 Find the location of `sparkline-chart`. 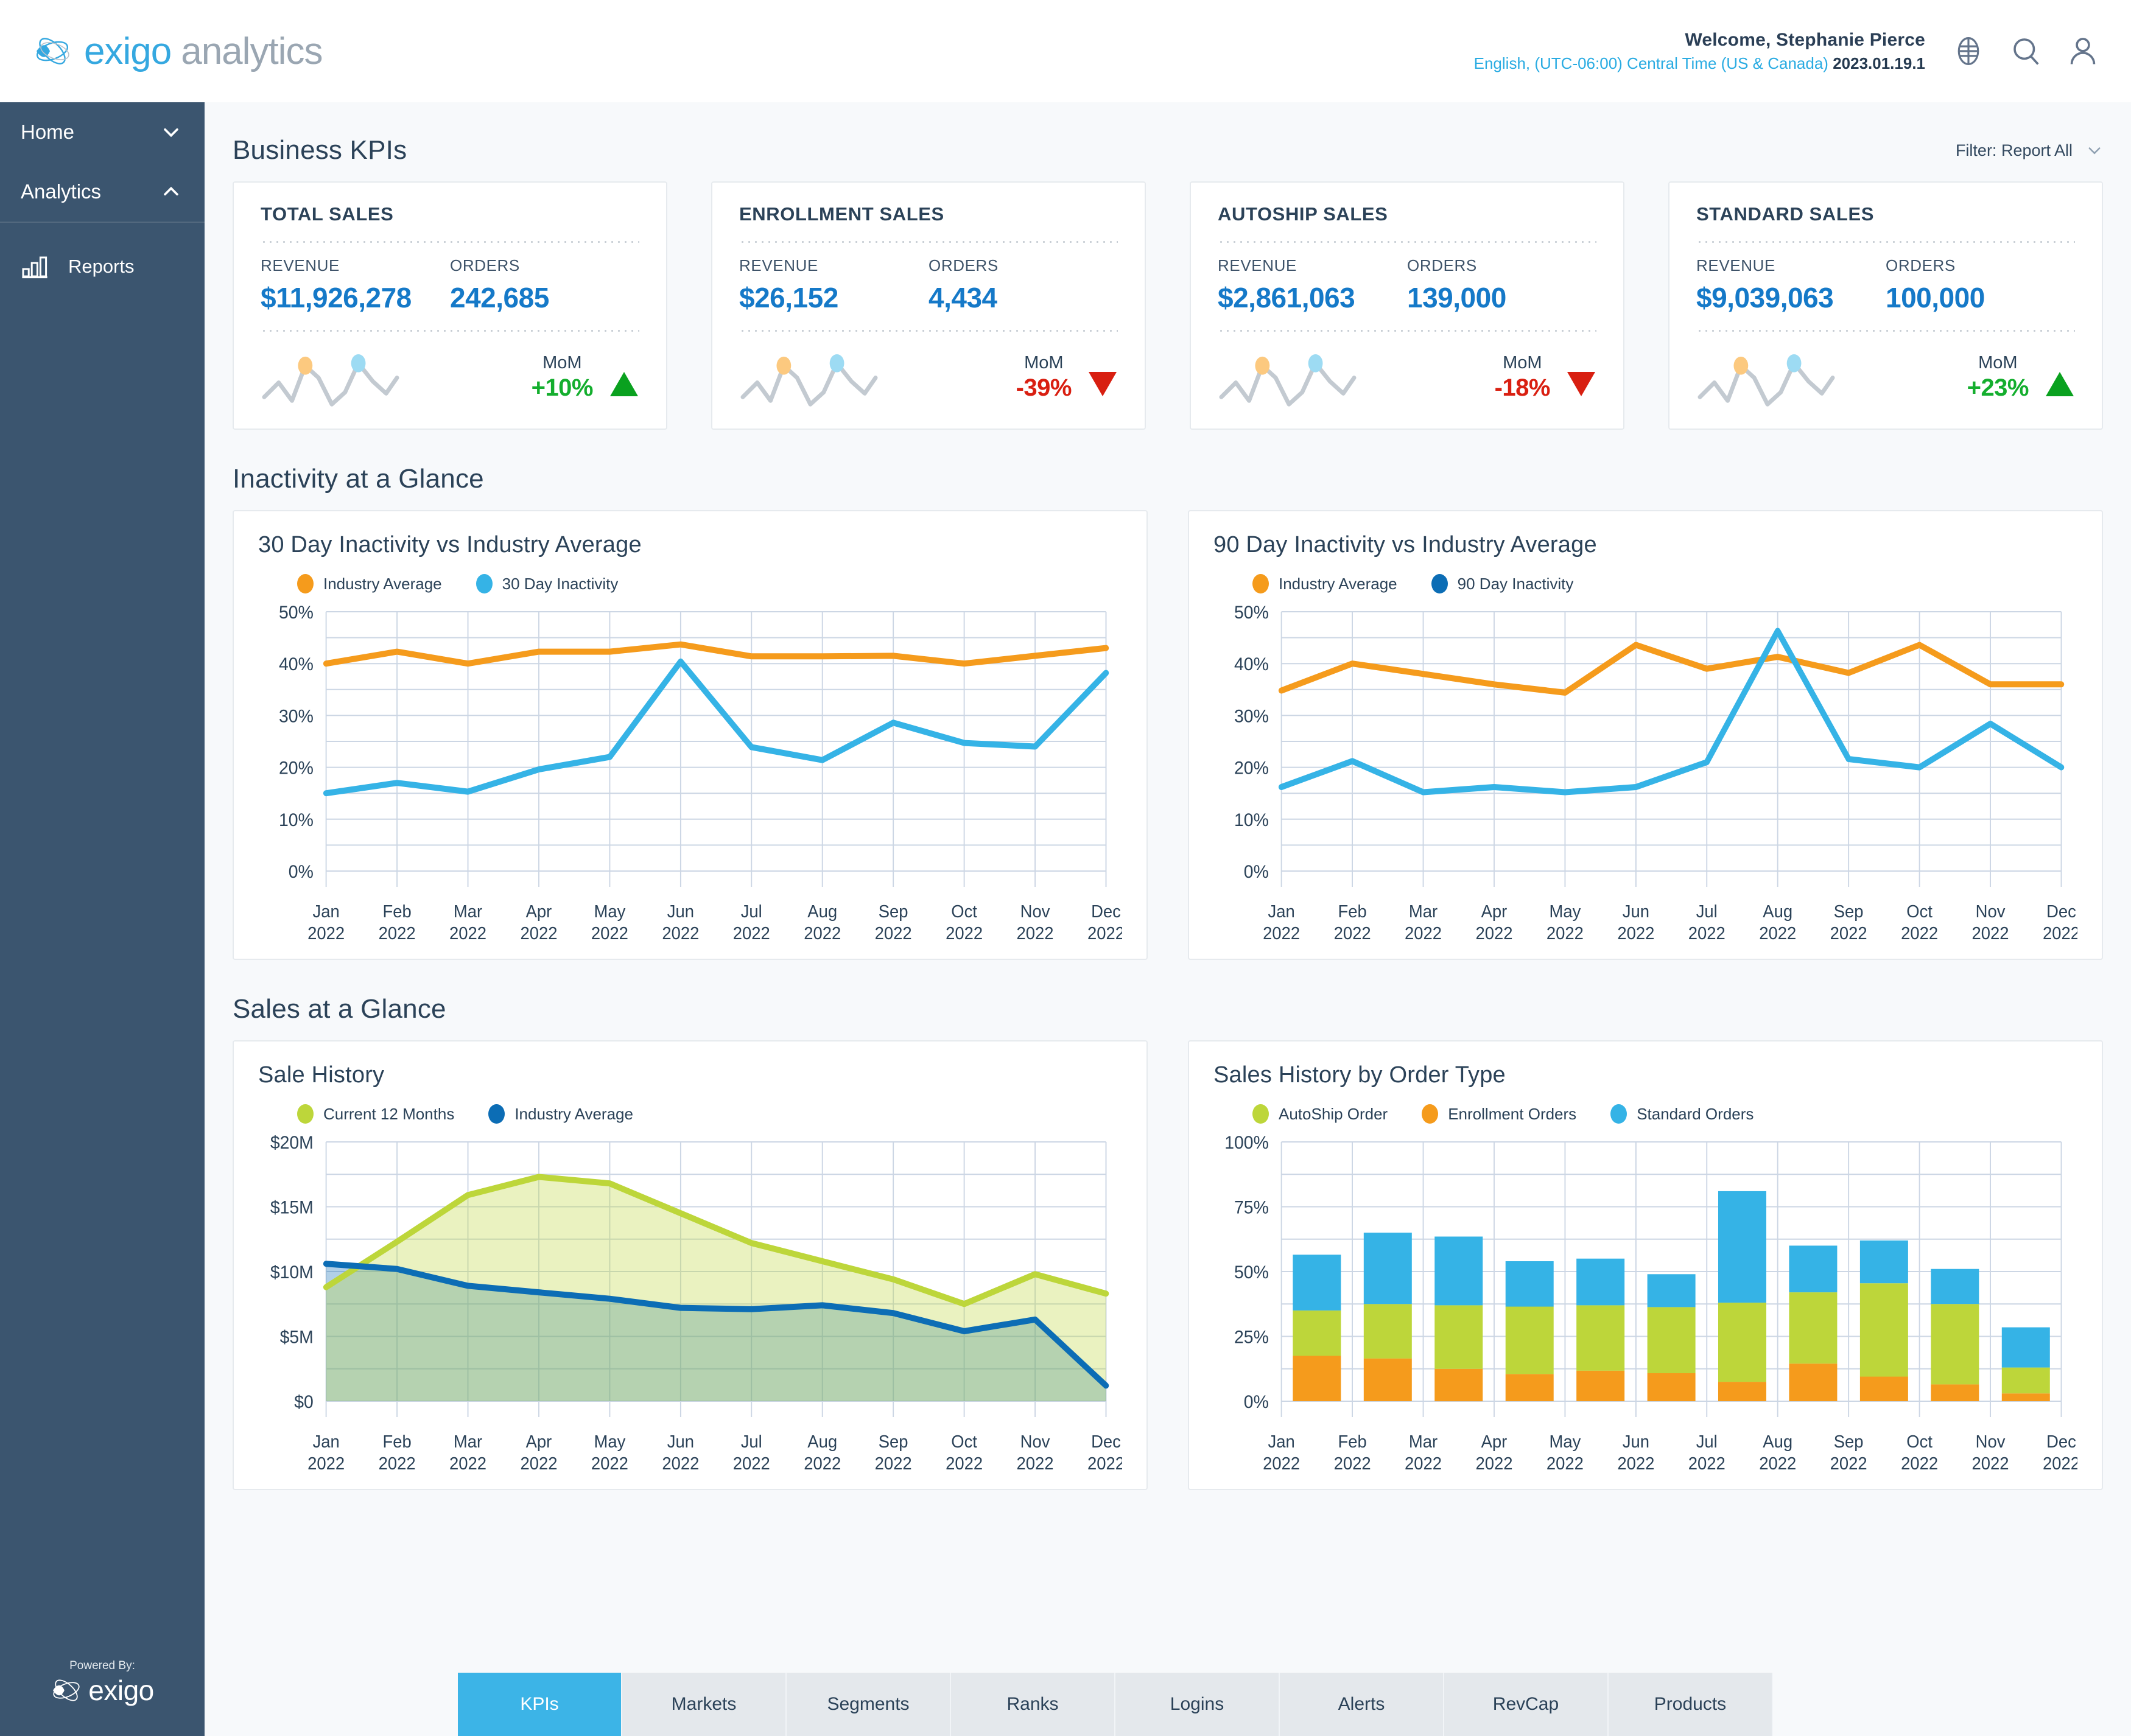

sparkline-chart is located at coordinates (331, 378).